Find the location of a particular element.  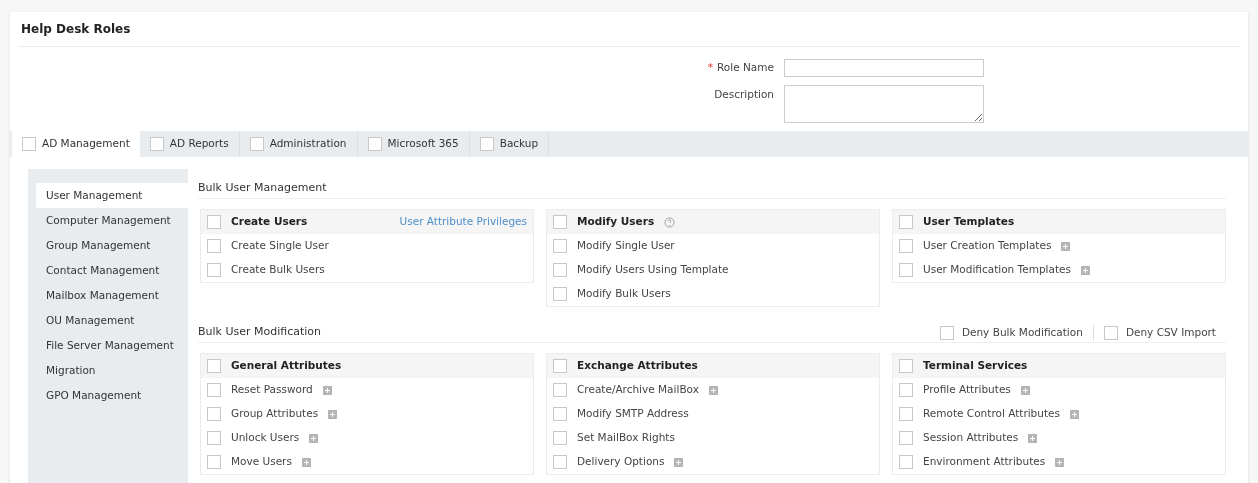

sidebar-item: GPO Management is located at coordinates (112, 395).